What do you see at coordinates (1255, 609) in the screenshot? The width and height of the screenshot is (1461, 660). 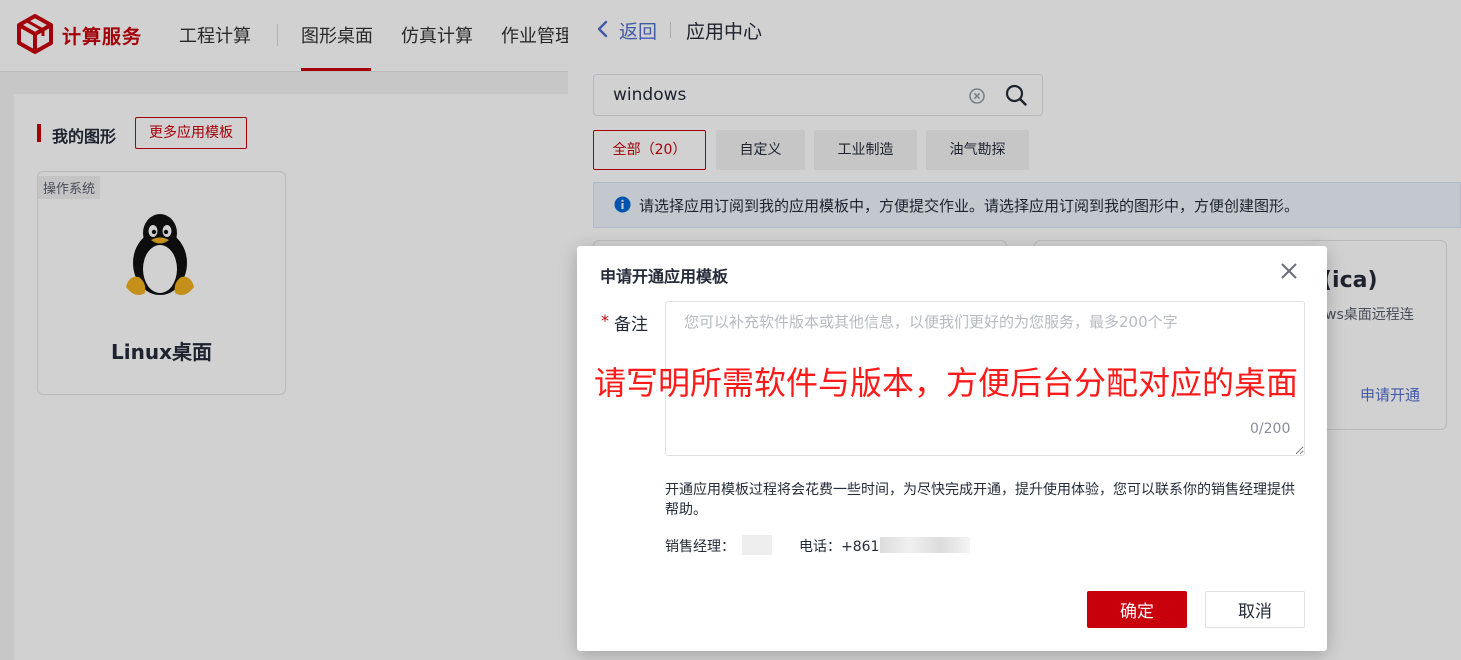 I see `cancel-button: 取消` at bounding box center [1255, 609].